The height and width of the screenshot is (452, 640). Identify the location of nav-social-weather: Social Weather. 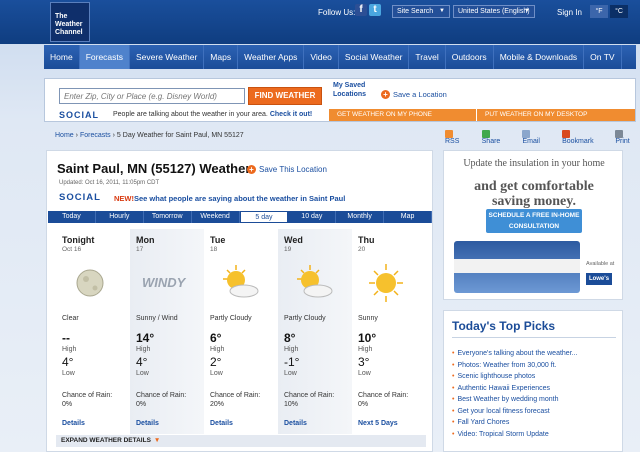
(374, 57).